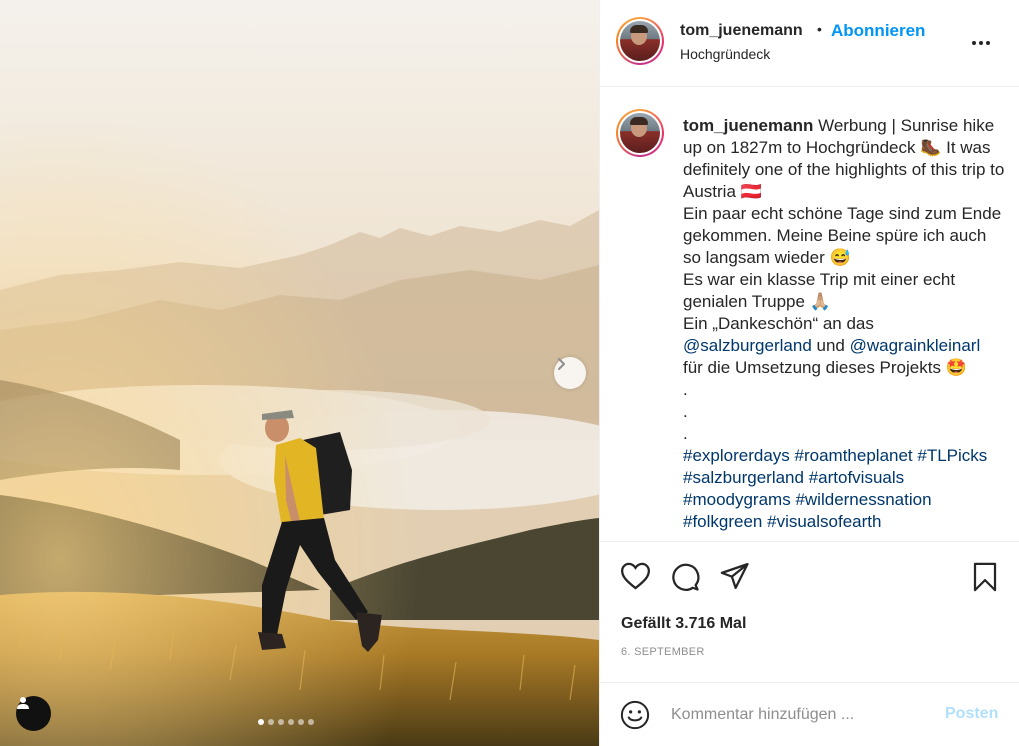 This screenshot has width=1019, height=746. I want to click on hashtag-link: #salzburgerland, so click(743, 477).